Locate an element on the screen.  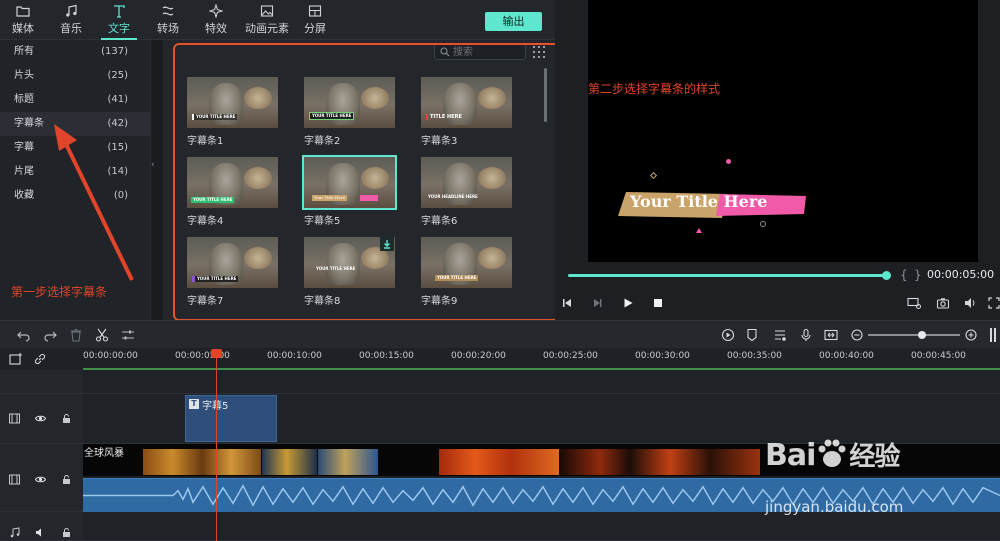
step-forward-icon is located at coordinates (598, 303).